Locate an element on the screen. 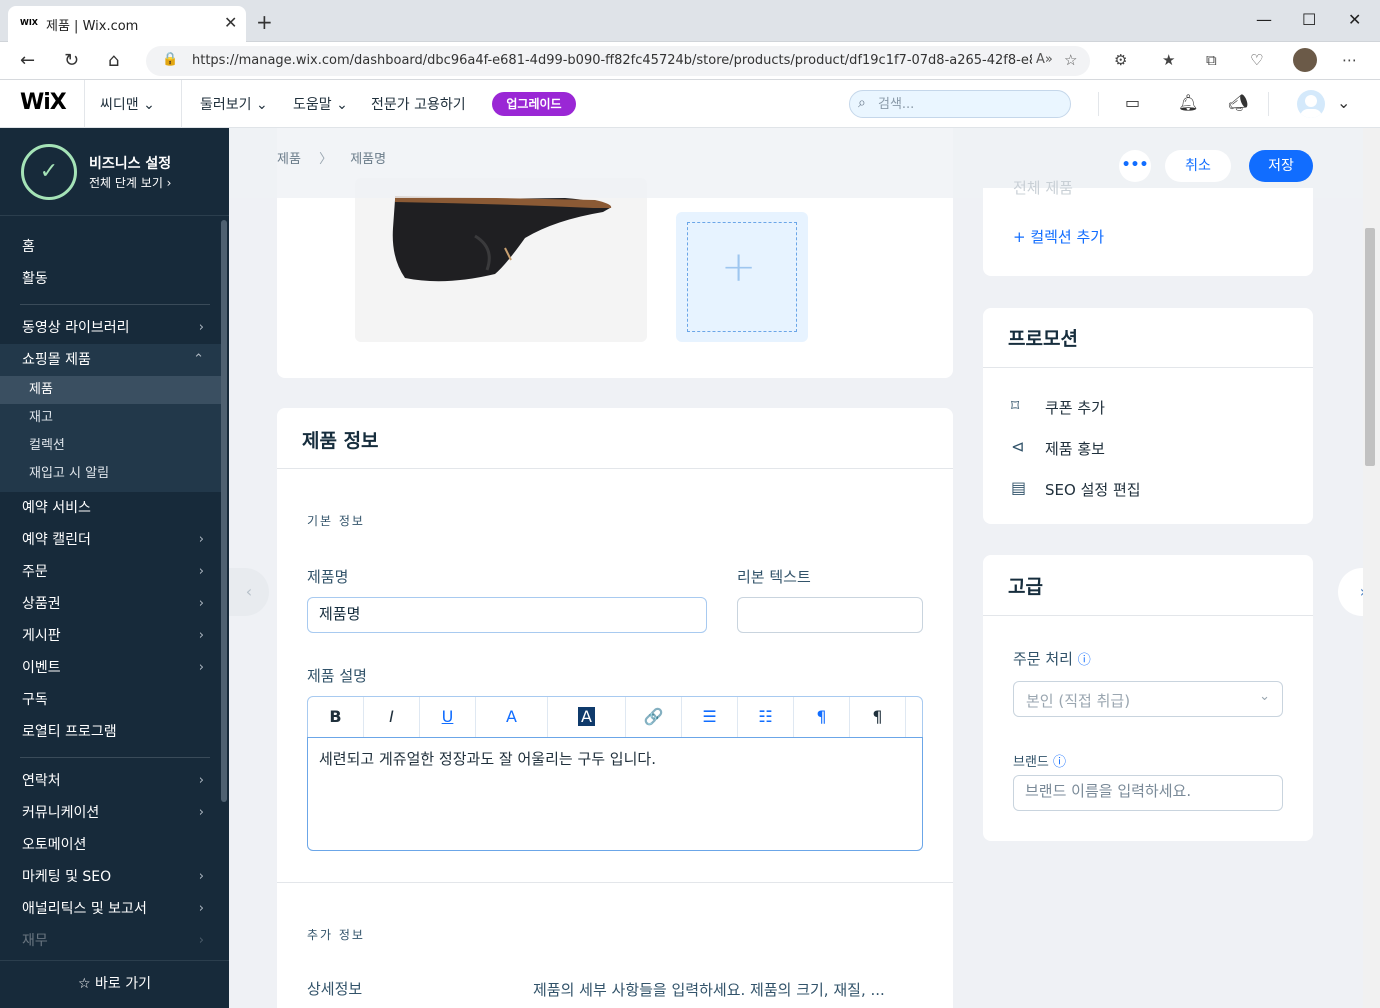 The width and height of the screenshot is (1380, 1008). sidebar-scrollbar is located at coordinates (224, 511).